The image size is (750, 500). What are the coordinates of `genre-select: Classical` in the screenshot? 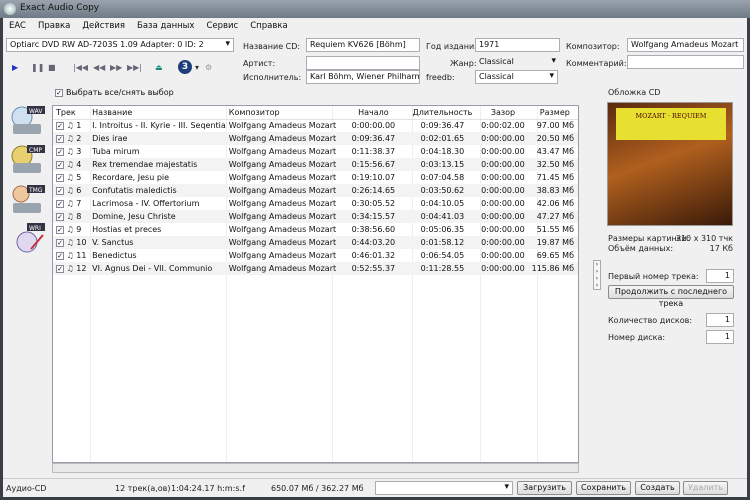 It's located at (517, 62).